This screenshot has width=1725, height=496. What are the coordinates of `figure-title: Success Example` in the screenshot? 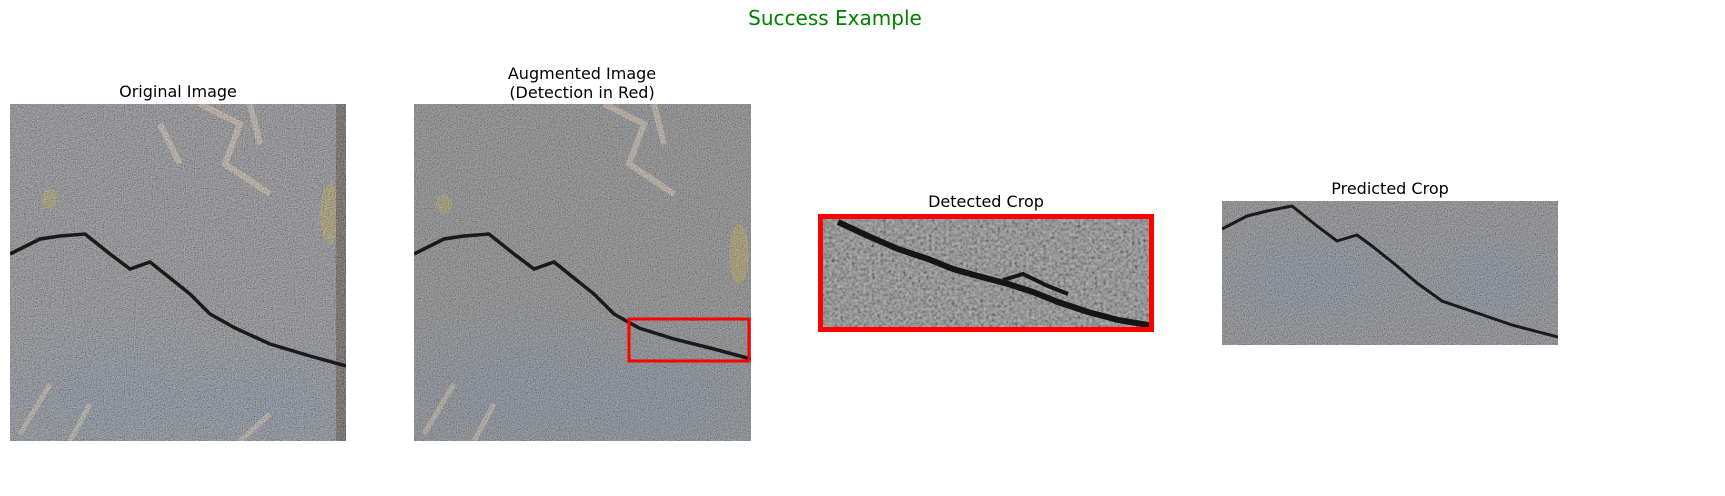 It's located at (835, 18).